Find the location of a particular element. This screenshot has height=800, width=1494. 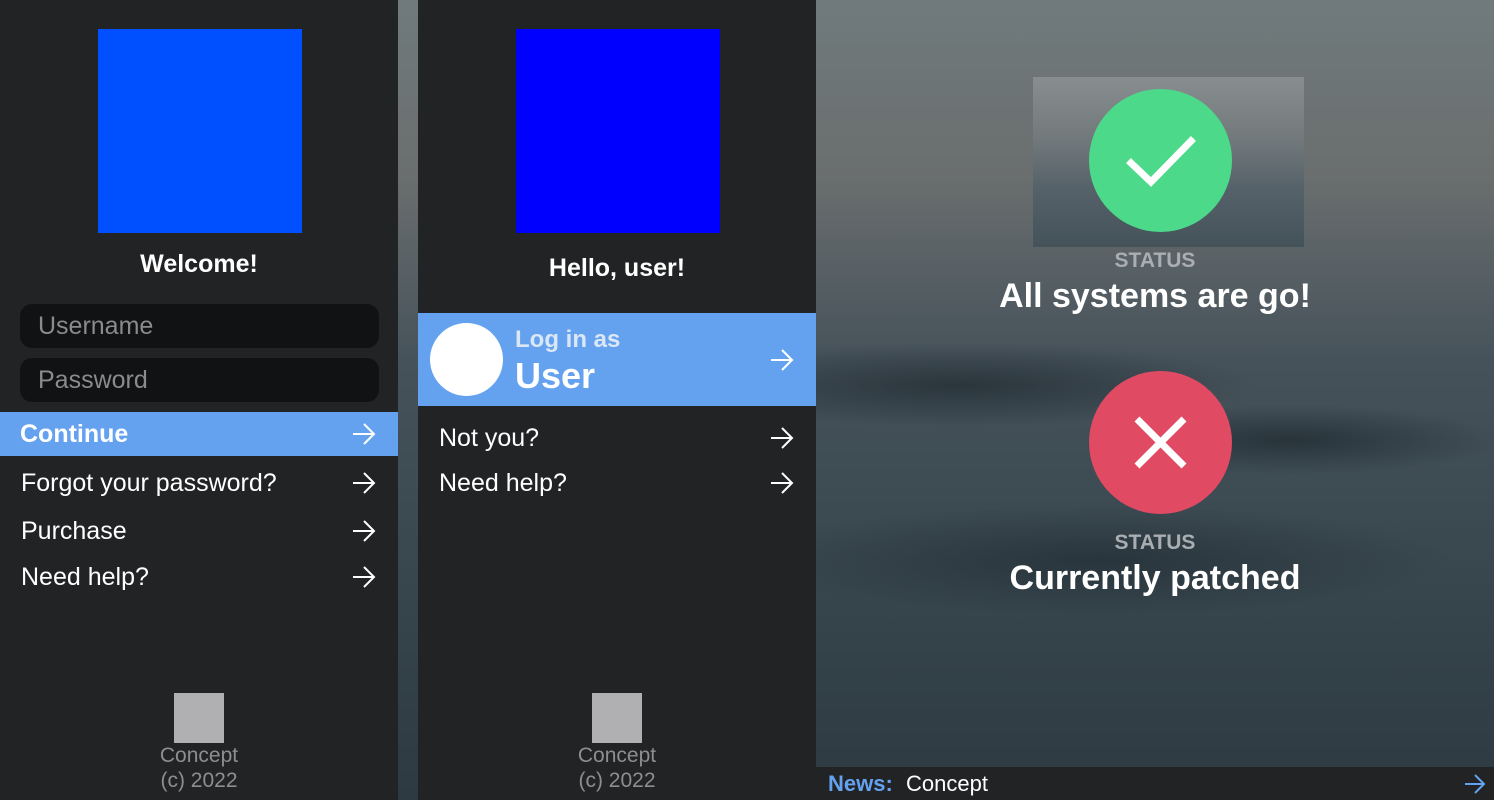

login-as-username: User is located at coordinates (555, 375).